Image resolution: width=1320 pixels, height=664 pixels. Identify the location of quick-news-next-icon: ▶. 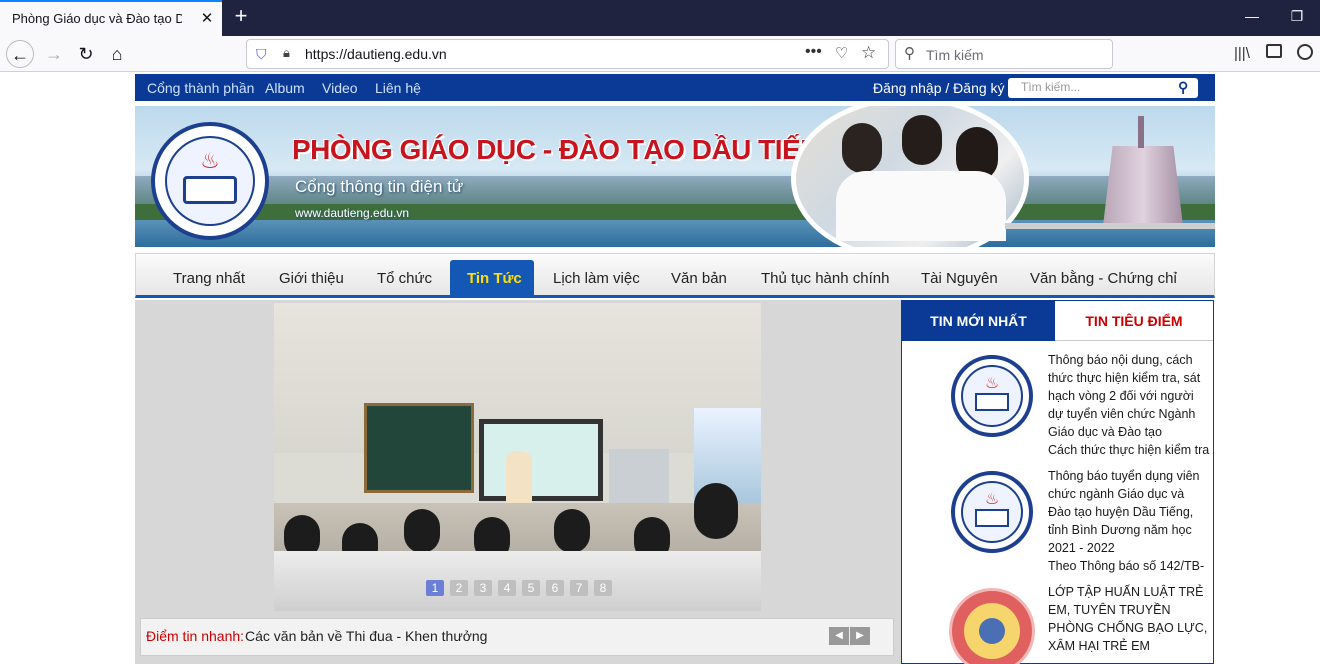
(860, 636).